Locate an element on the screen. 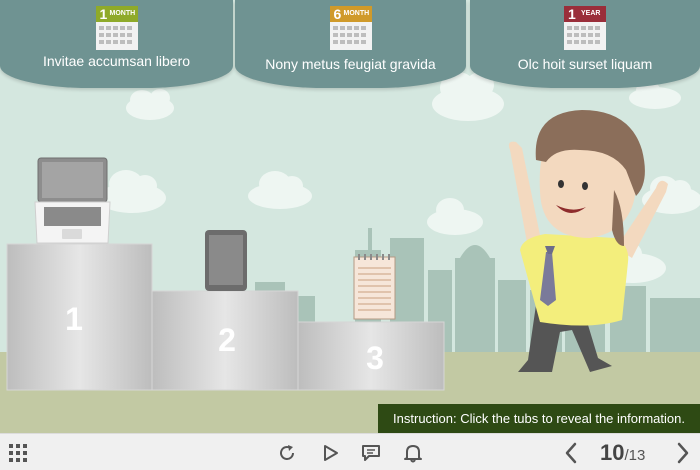  bell-icon is located at coordinates (413, 454).